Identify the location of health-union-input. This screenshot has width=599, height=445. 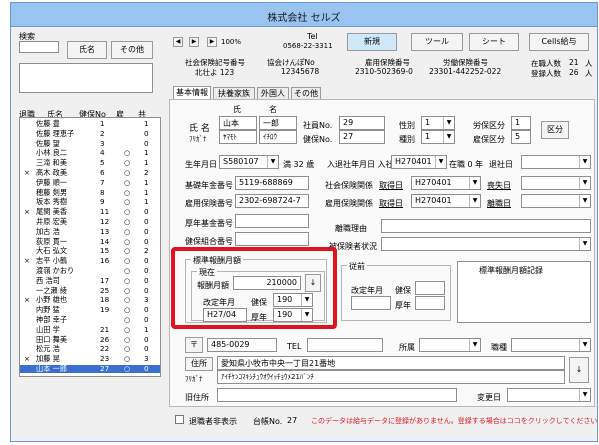
(272, 239).